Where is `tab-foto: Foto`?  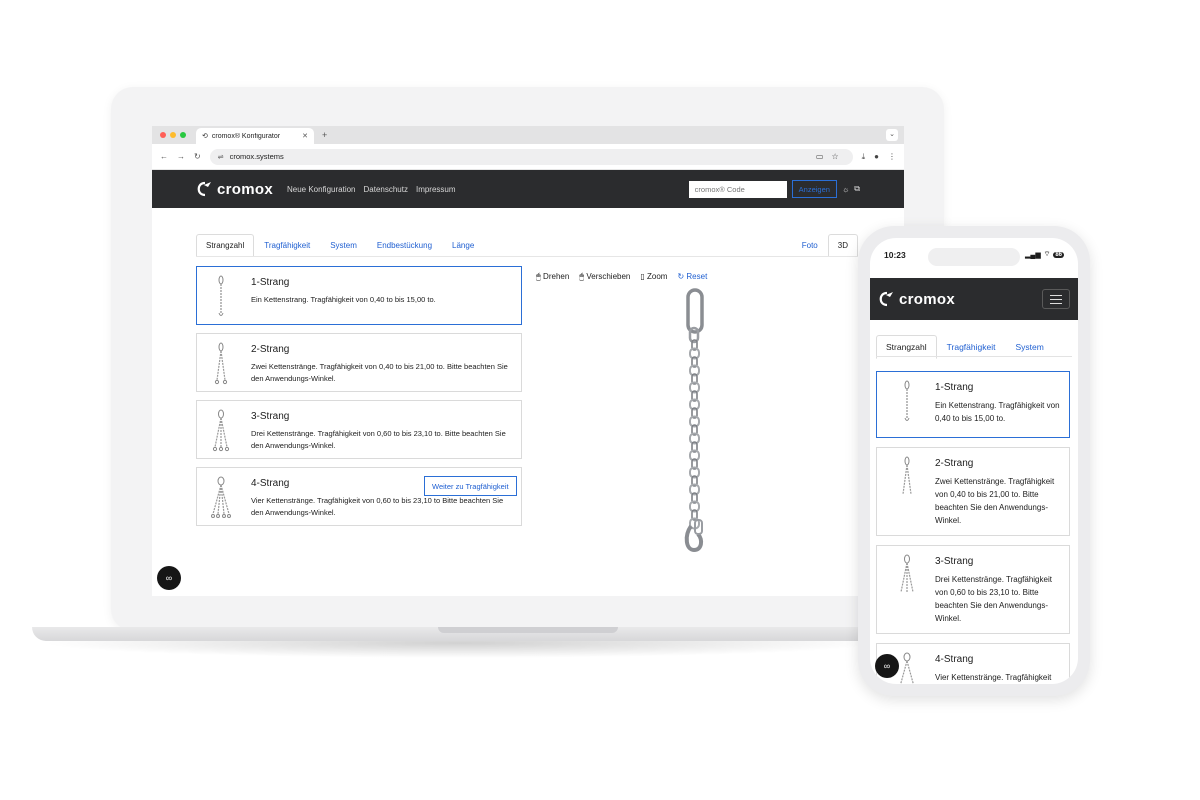
tab-foto: Foto is located at coordinates (810, 245).